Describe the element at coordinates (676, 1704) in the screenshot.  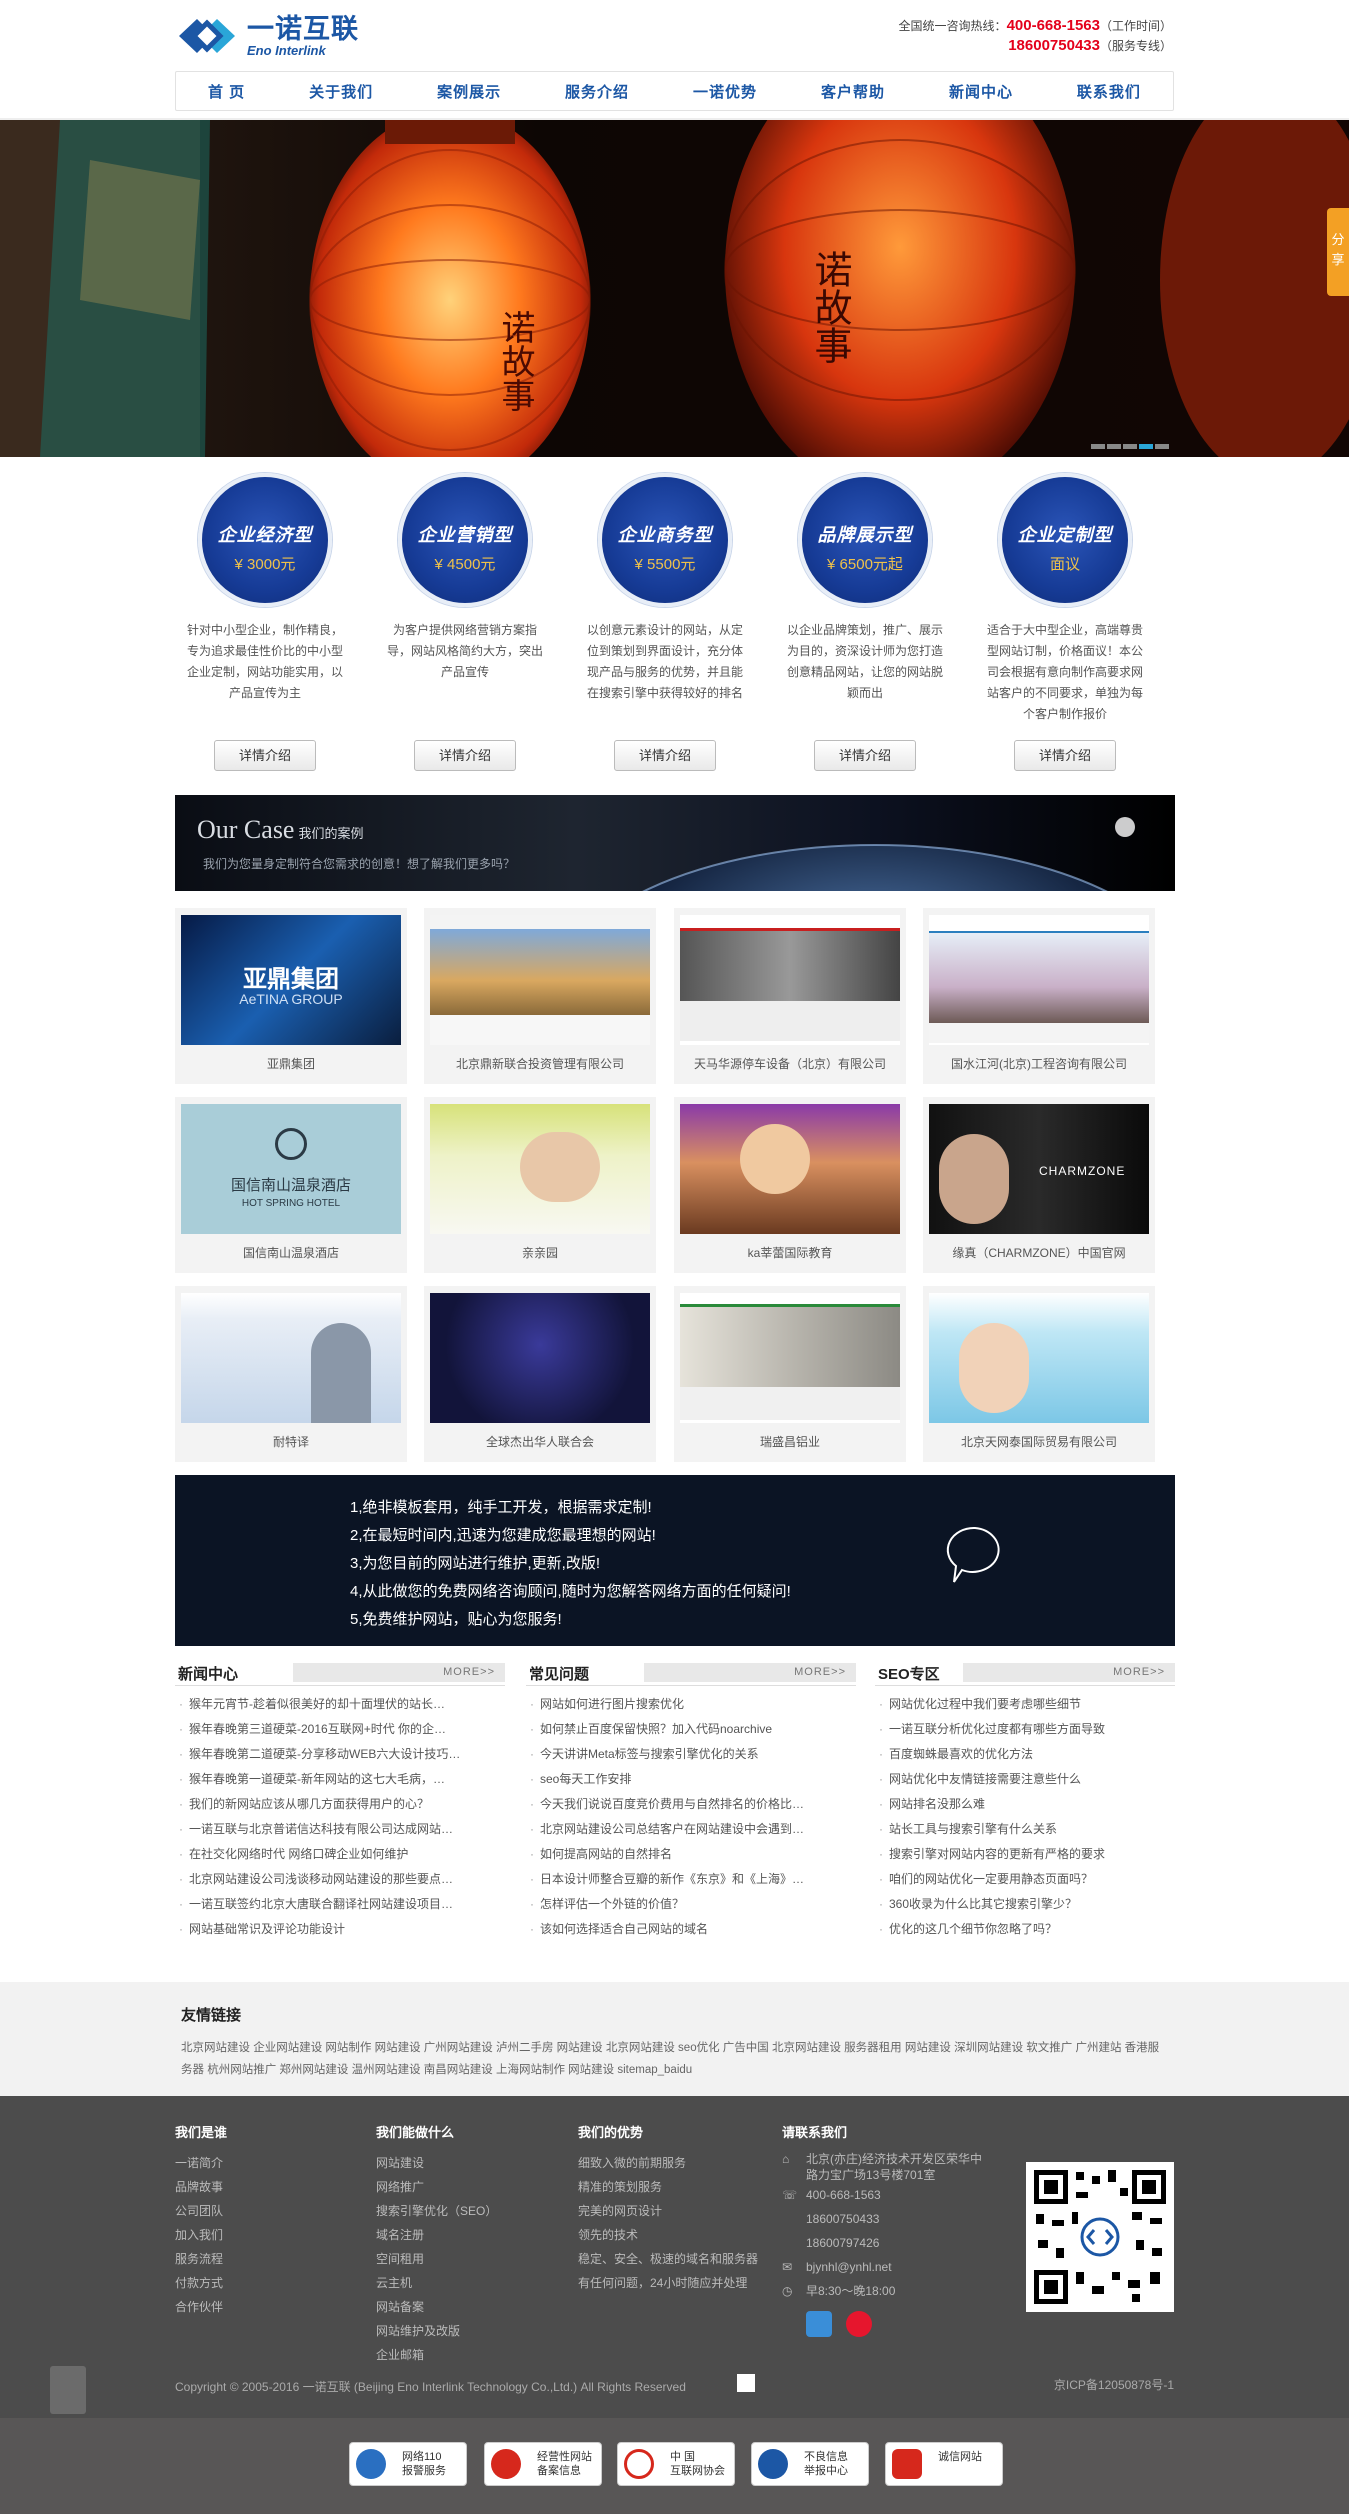
I see `faq-item: 网站如何进行图片搜索优化` at that location.